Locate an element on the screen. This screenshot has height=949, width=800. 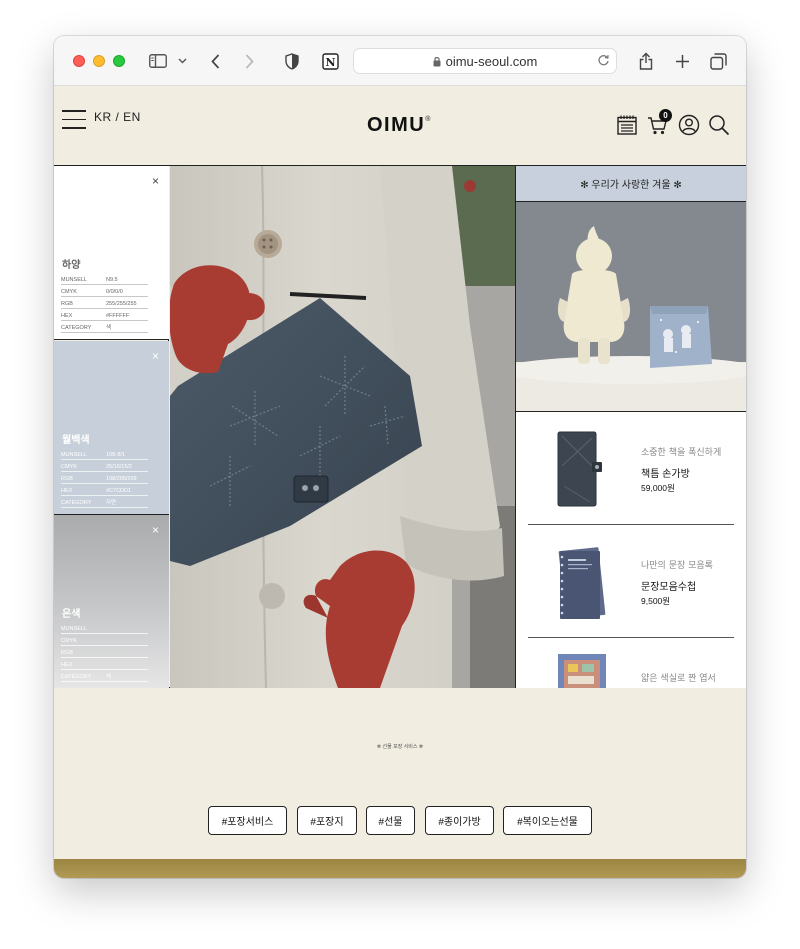
product-tagline: 나만의 문장 모음록 is located at coordinates (677, 566).